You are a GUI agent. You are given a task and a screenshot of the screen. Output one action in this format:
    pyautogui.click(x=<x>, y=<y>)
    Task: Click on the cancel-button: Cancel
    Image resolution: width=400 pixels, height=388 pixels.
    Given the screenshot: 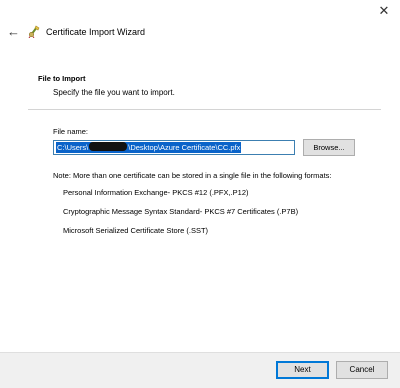 What is the action you would take?
    pyautogui.click(x=362, y=370)
    